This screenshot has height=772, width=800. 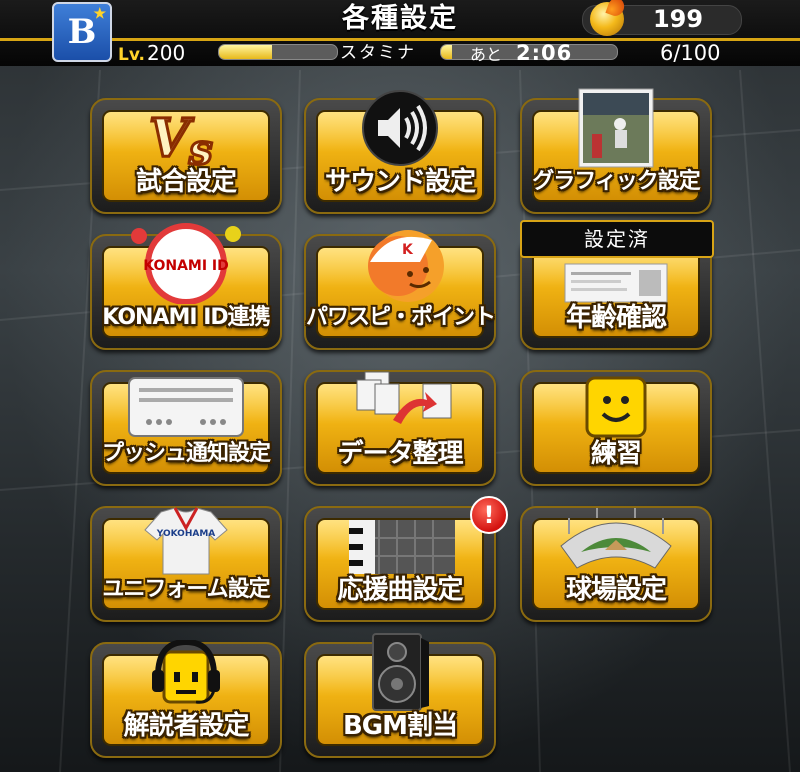 What do you see at coordinates (616, 399) in the screenshot?
I see `smiley-block-icon` at bounding box center [616, 399].